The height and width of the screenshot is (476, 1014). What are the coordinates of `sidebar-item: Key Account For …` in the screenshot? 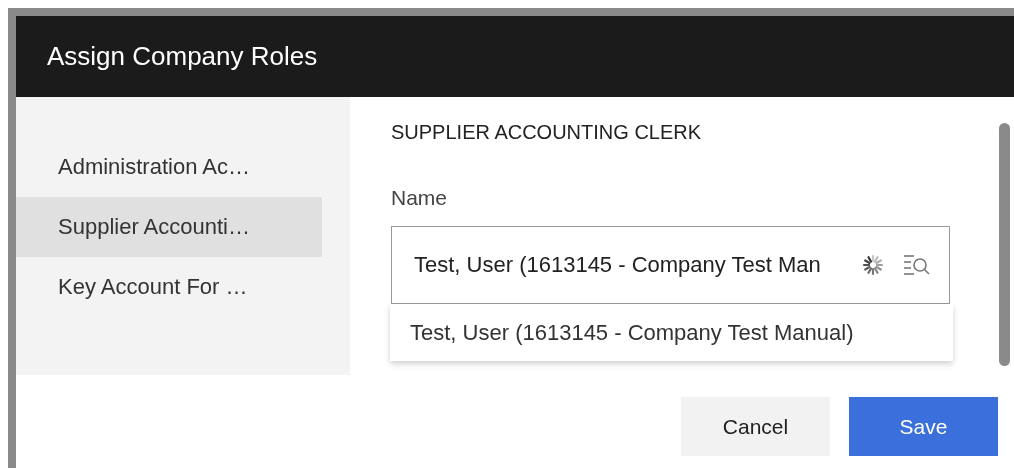 It's located at (169, 287).